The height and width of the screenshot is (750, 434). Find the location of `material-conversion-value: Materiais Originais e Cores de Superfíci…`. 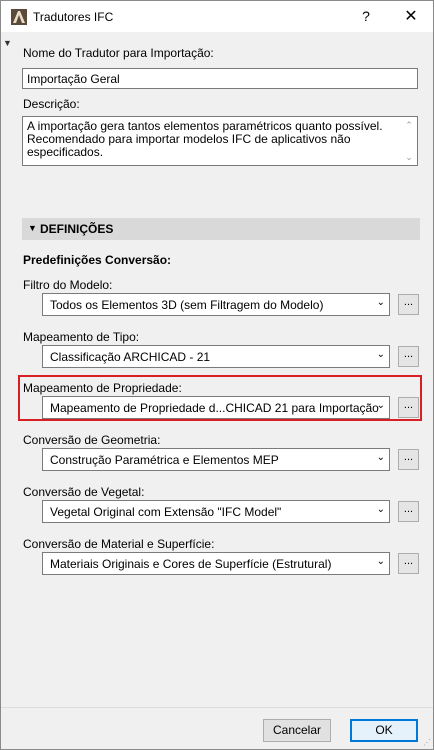

material-conversion-value: Materiais Originais e Cores de Superfíci… is located at coordinates (191, 564).